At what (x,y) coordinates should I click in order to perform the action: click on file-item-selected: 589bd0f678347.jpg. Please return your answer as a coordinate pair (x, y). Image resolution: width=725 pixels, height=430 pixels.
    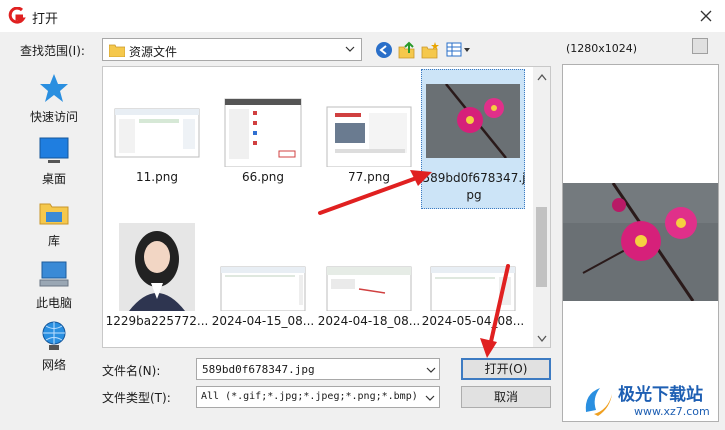
    Looking at the image, I should click on (473, 139).